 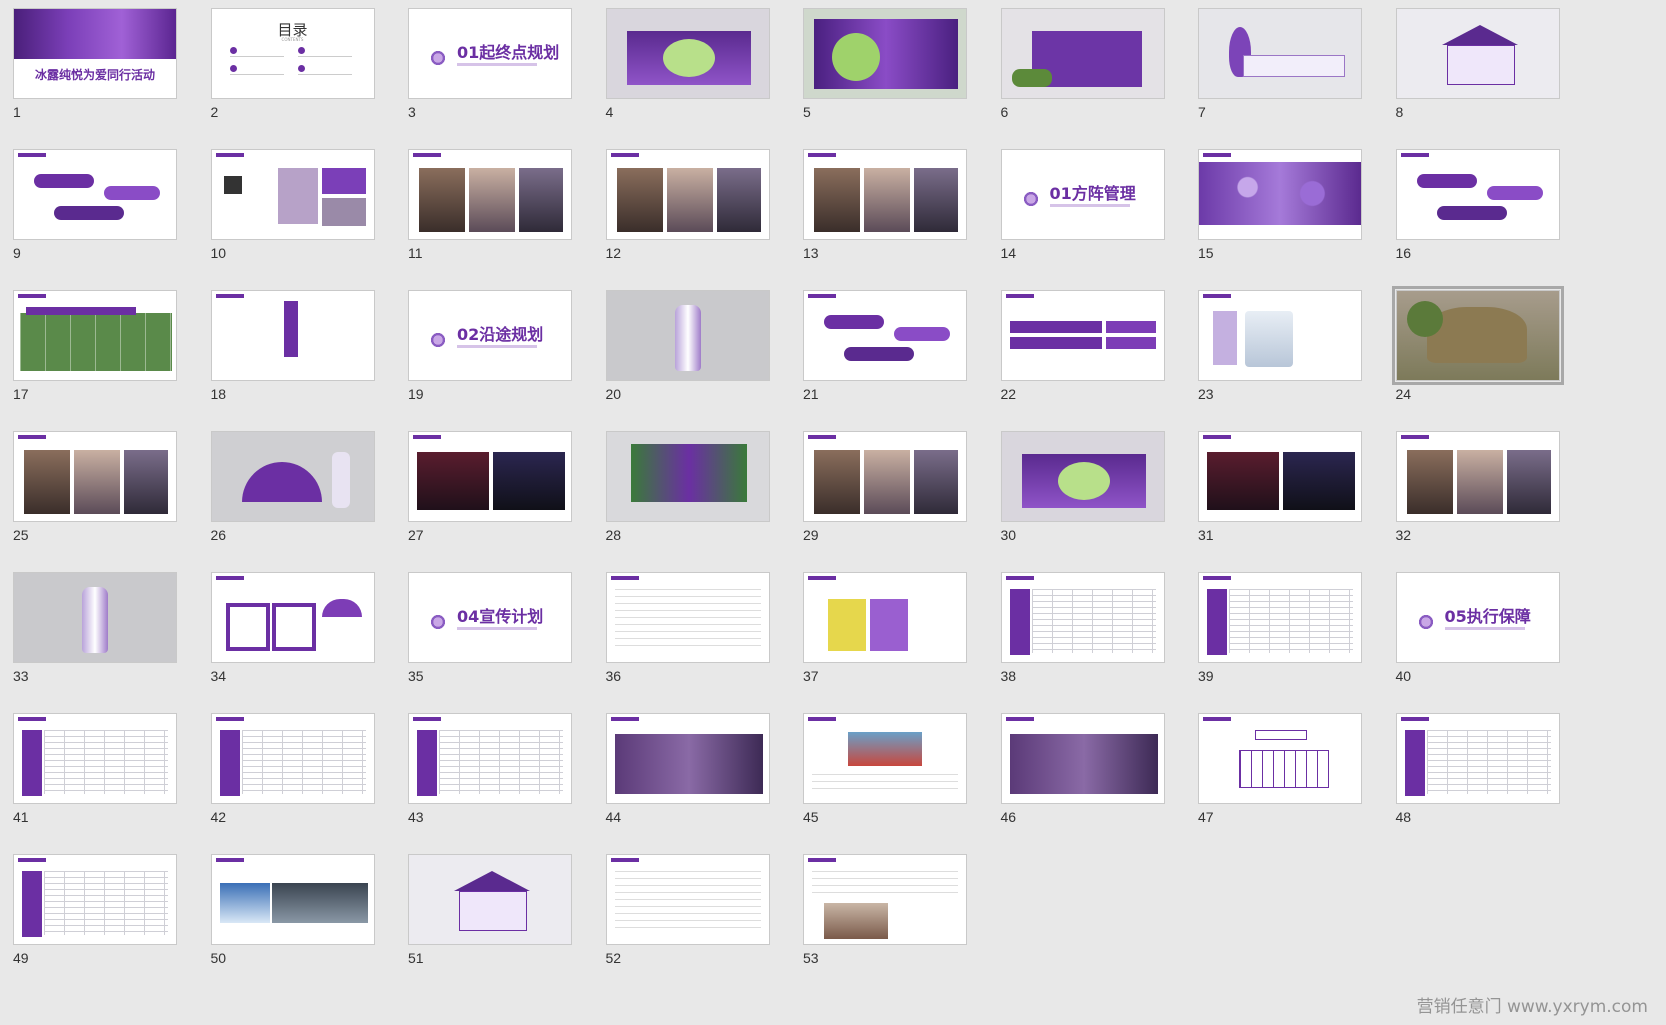 I want to click on slide-thumbnail: 11, so click(x=490, y=205).